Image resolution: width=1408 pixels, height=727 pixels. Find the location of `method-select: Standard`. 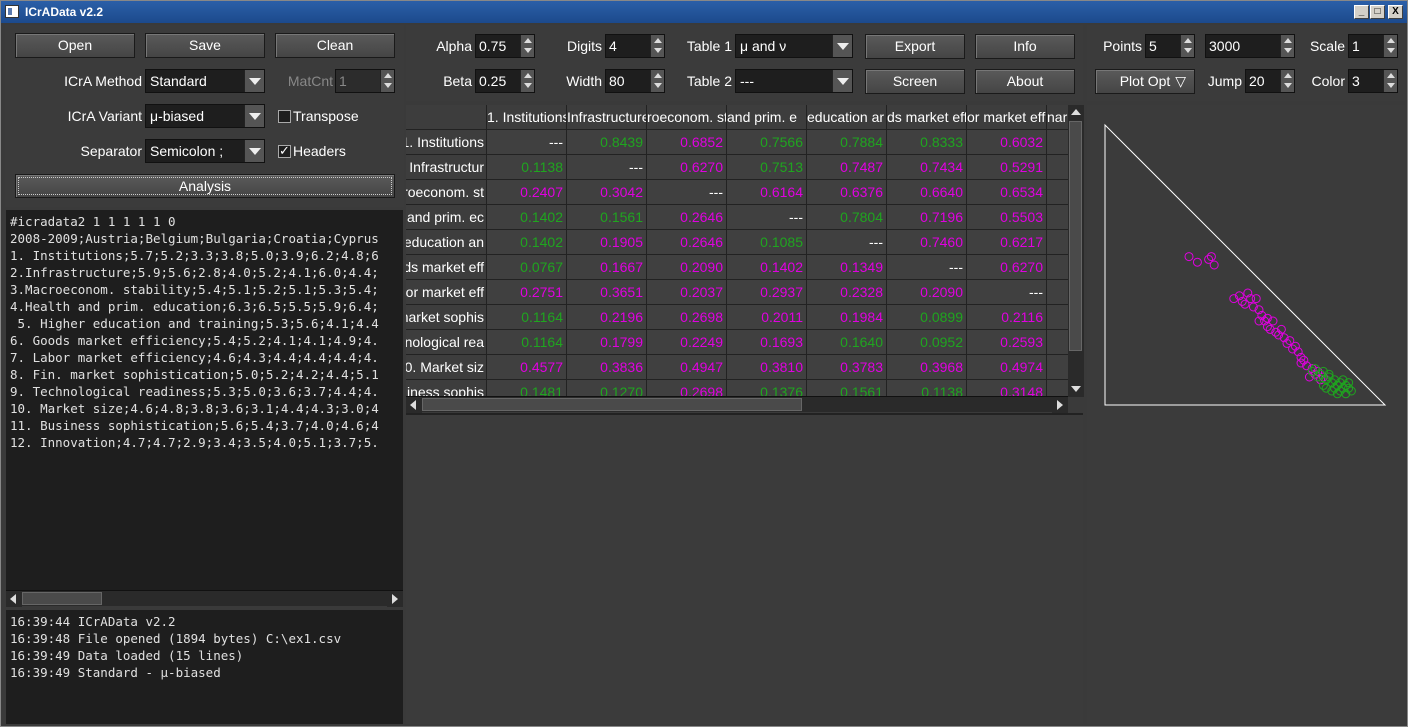

method-select: Standard is located at coordinates (205, 81).